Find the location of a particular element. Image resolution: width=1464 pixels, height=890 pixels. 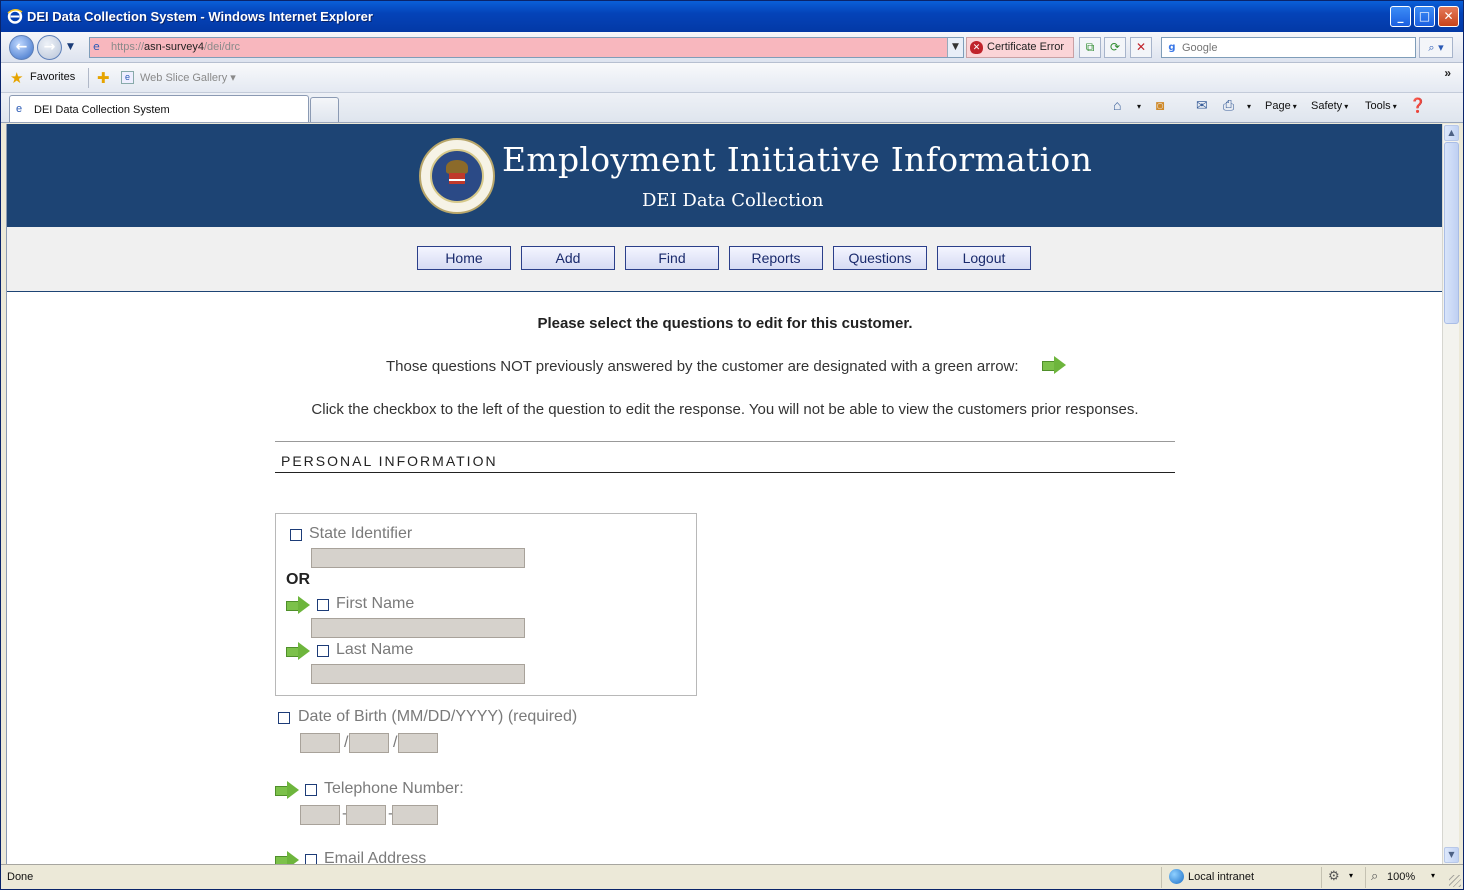

help-icon: ❓ is located at coordinates (1417, 105).